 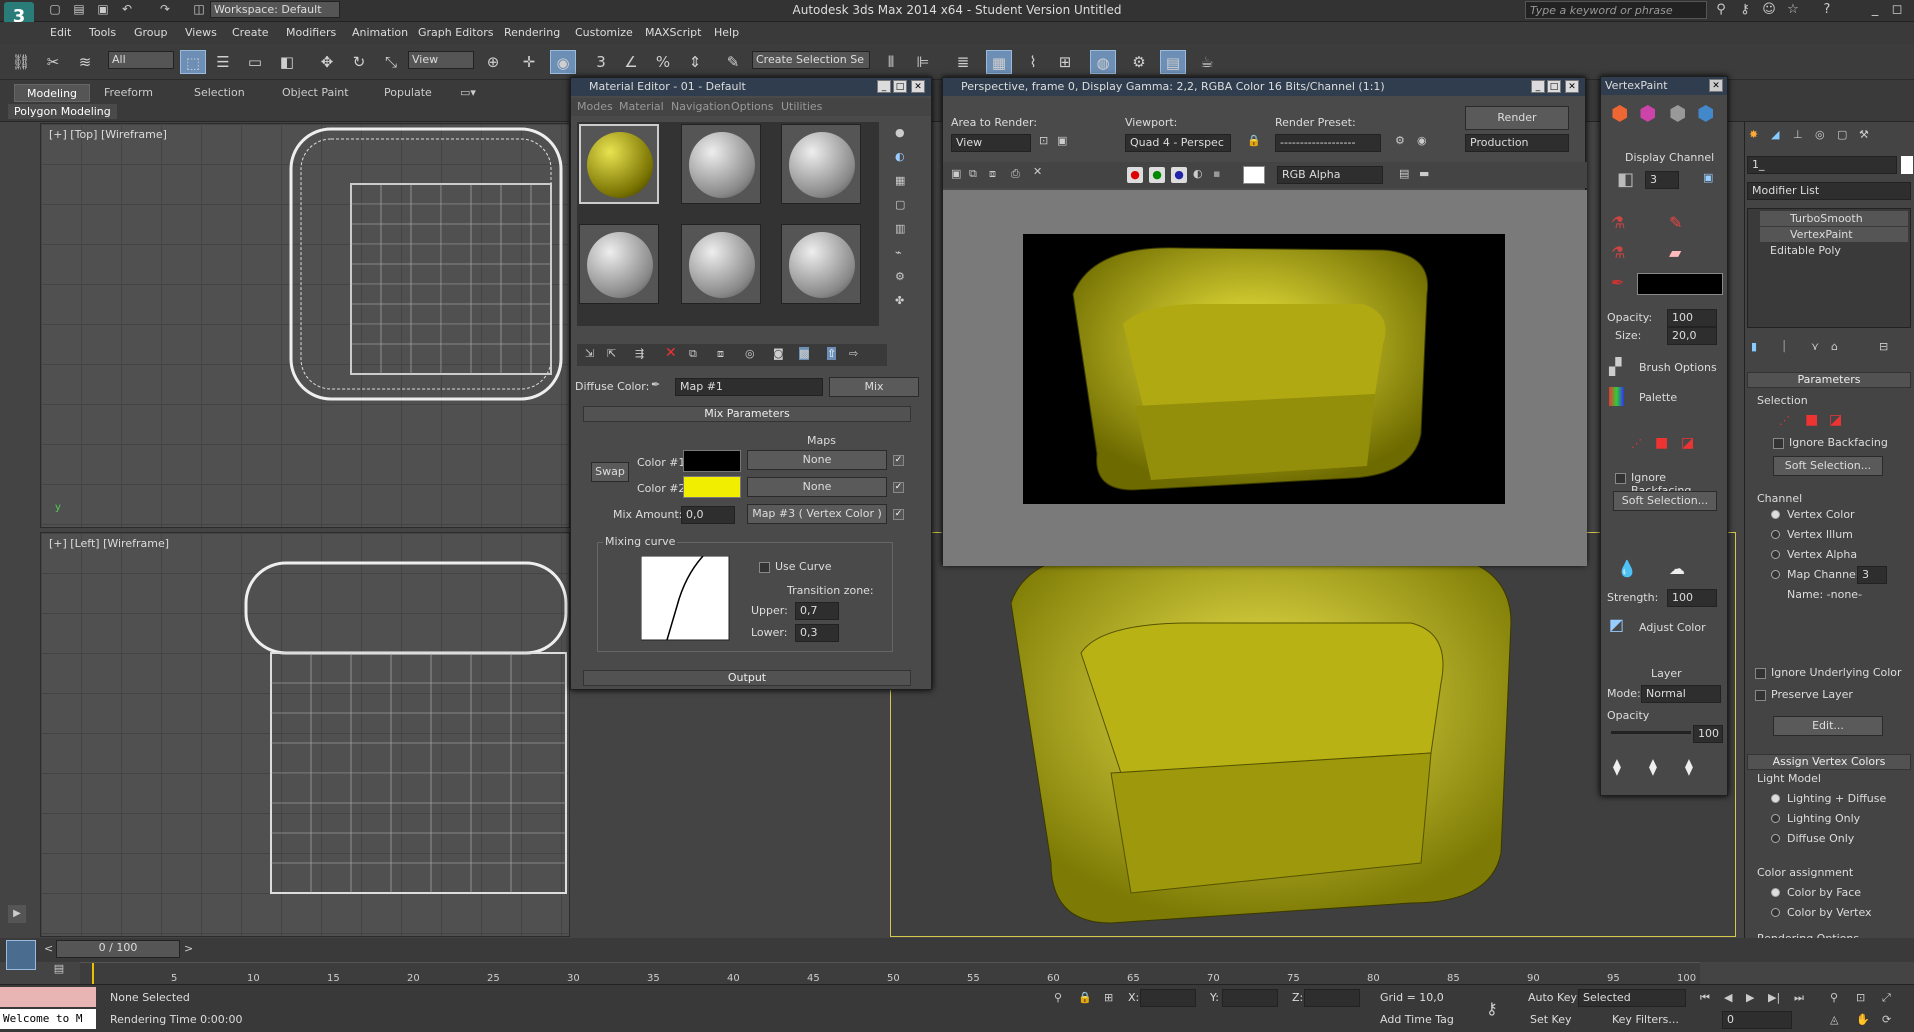 What do you see at coordinates (1037, 171) in the screenshot?
I see `clear-icon: ✕` at bounding box center [1037, 171].